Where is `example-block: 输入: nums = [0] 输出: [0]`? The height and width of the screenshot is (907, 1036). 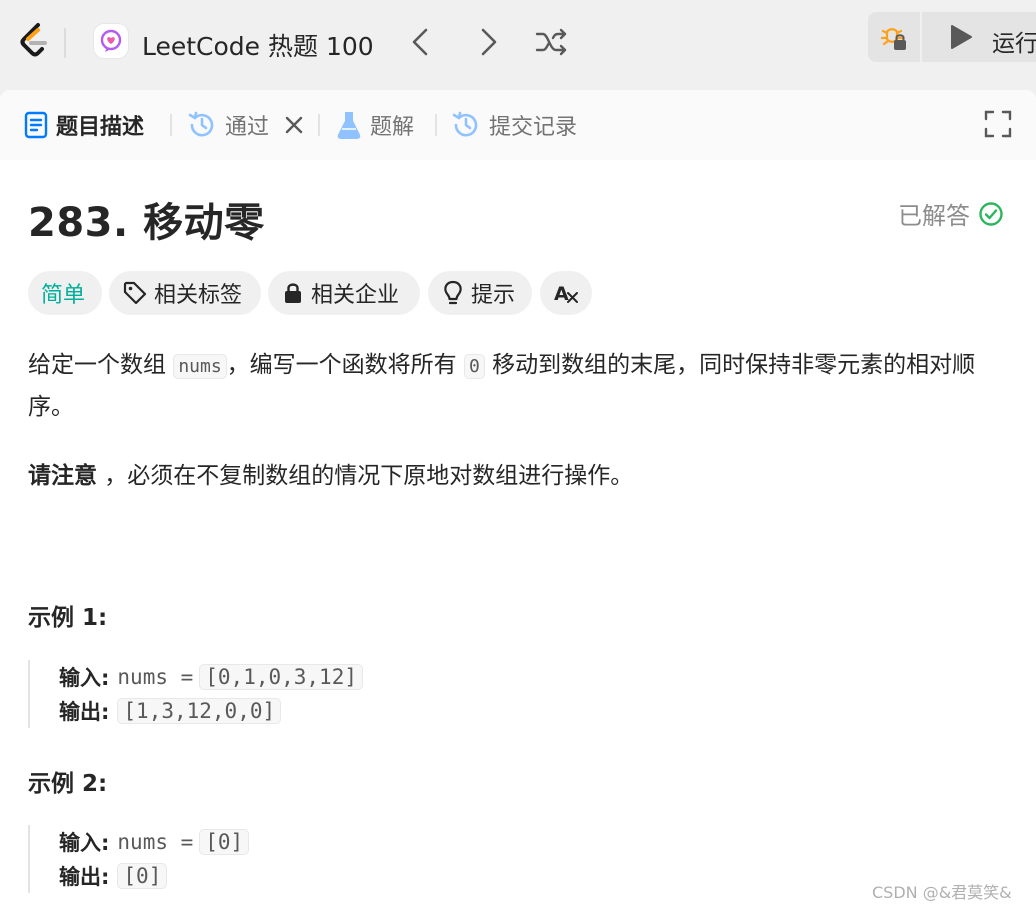 example-block: 输入: nums = [0] 输出: [0] is located at coordinates (139, 859).